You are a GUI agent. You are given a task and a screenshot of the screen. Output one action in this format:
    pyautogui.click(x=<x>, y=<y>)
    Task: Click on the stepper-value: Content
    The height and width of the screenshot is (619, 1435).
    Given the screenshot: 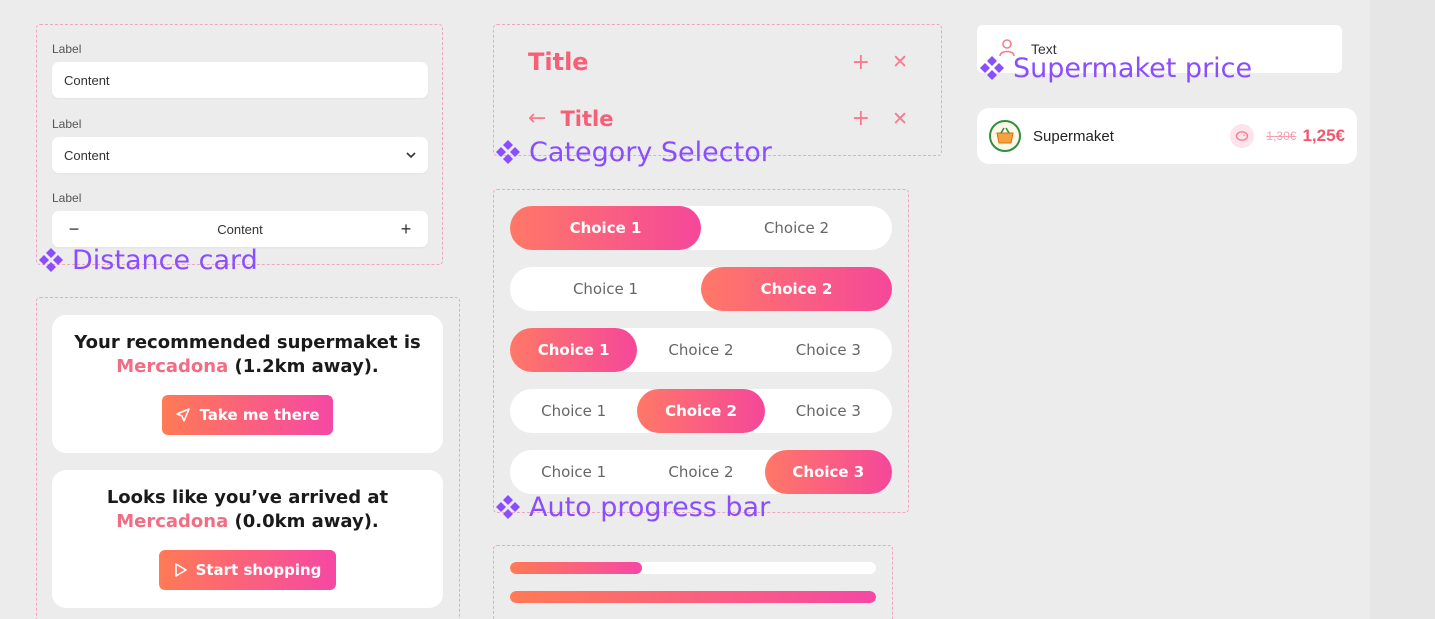 What is the action you would take?
    pyautogui.click(x=240, y=229)
    